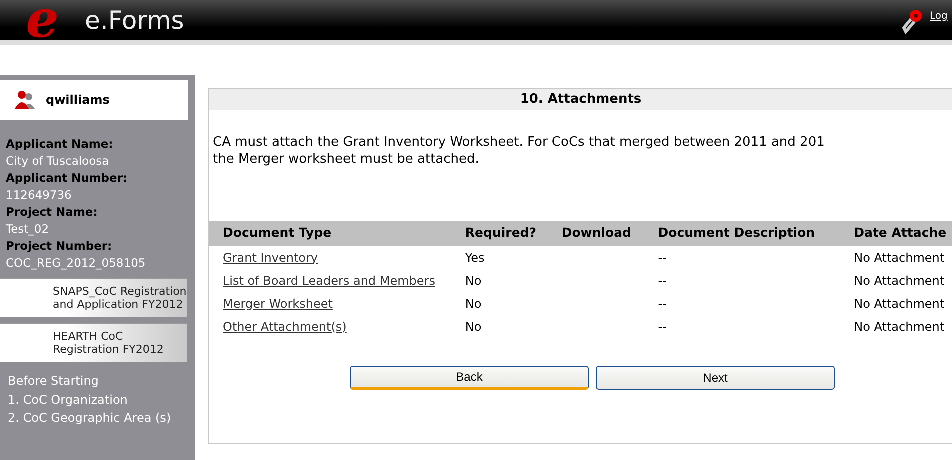  What do you see at coordinates (513, 233) in the screenshot?
I see `column-header: Required?` at bounding box center [513, 233].